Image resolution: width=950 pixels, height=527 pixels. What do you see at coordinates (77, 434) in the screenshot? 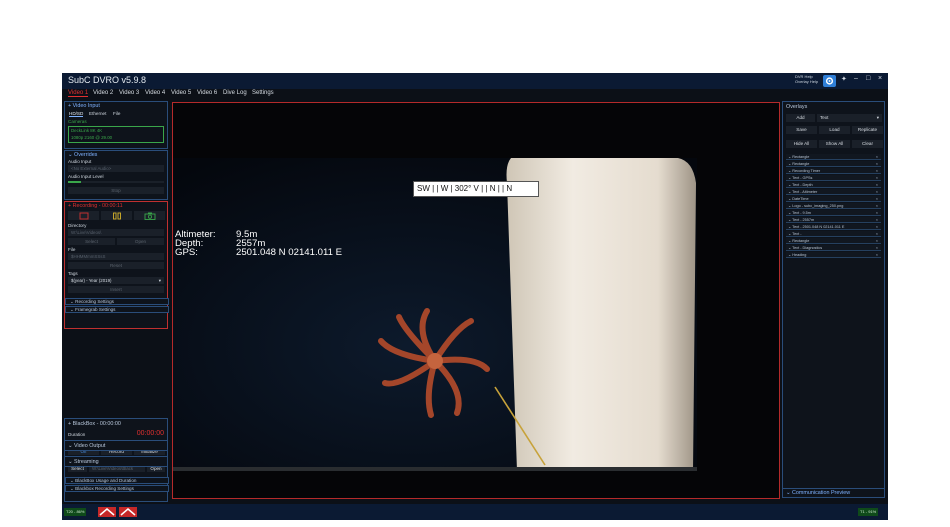
I see `duration-label: Duration` at bounding box center [77, 434].